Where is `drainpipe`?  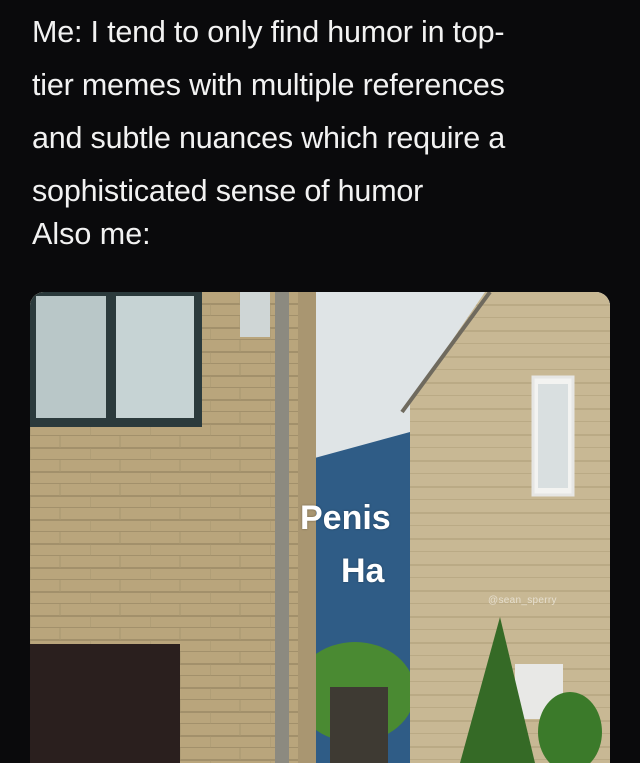 drainpipe is located at coordinates (282, 527).